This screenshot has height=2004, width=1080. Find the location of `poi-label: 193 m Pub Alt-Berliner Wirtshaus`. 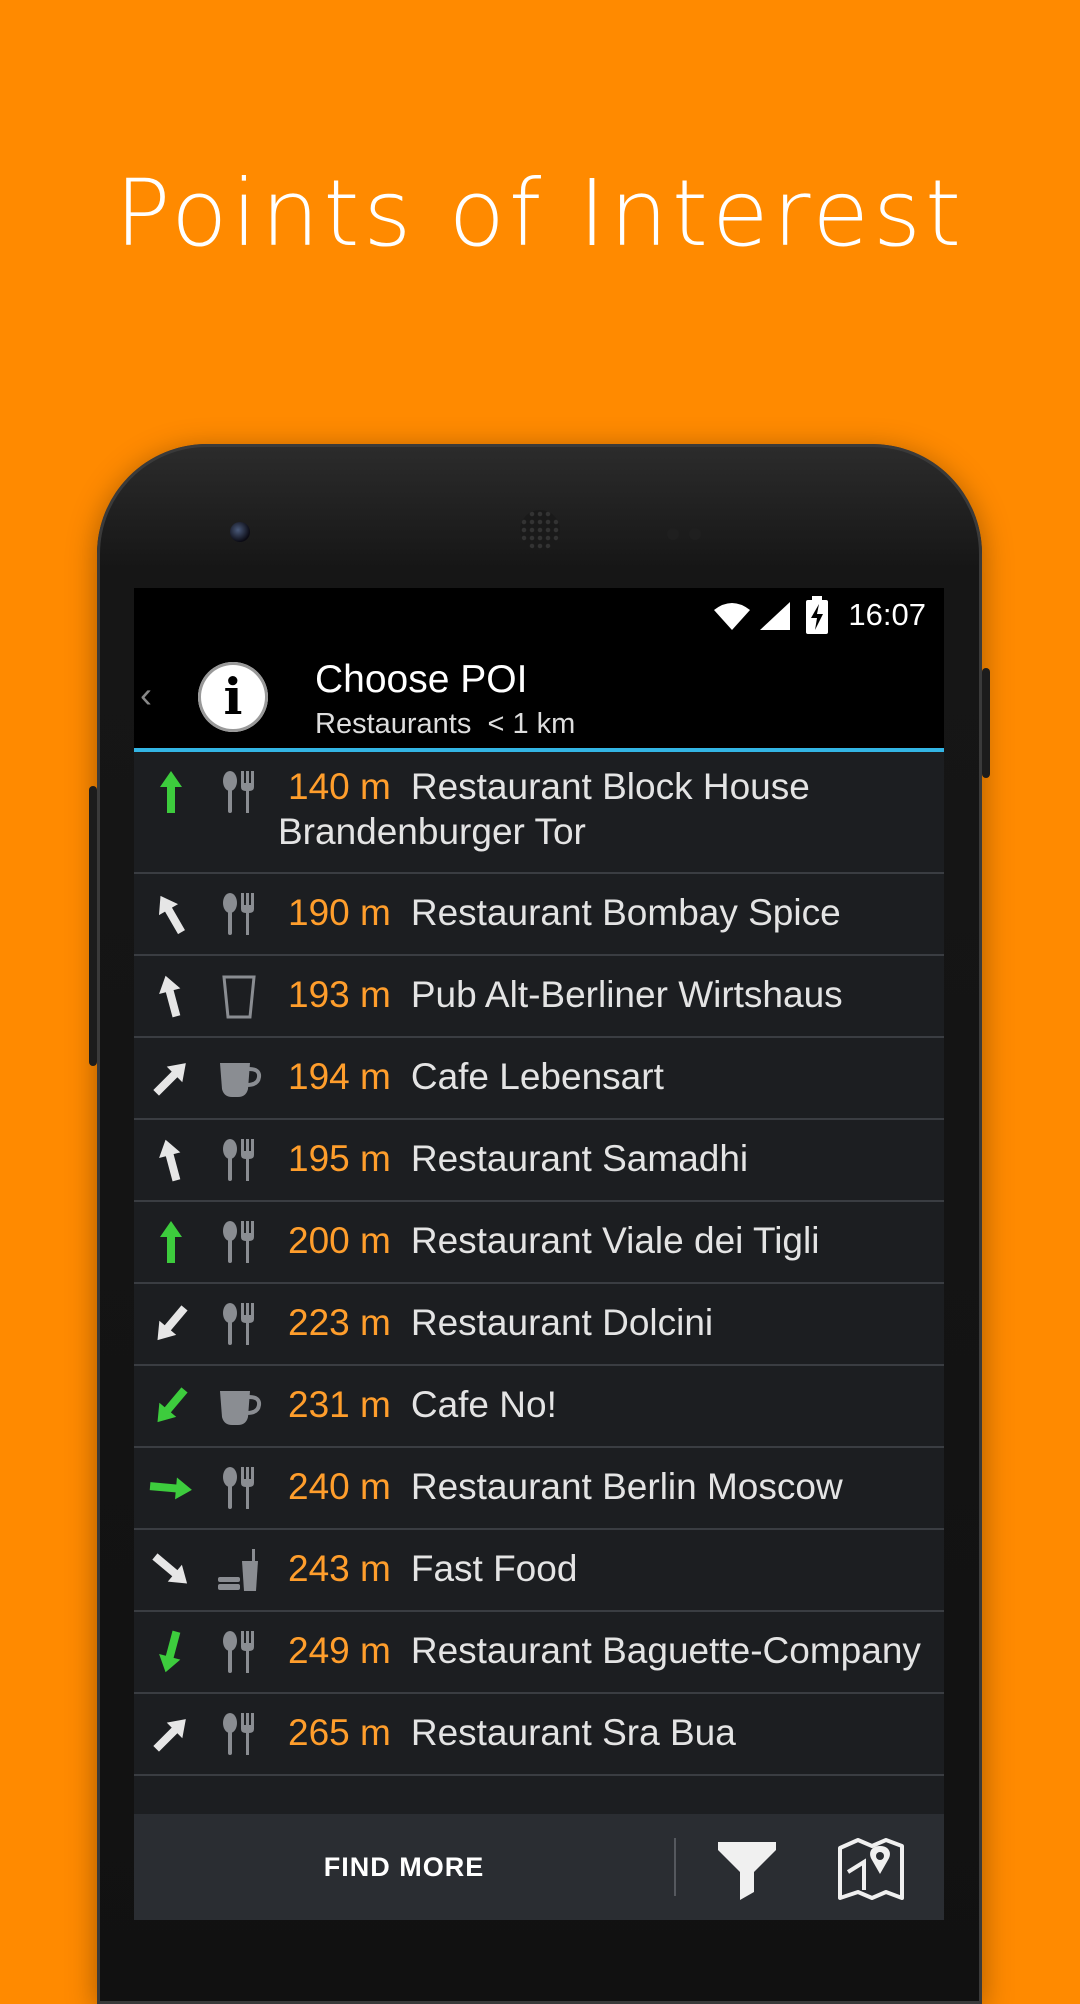

poi-label: 193 m Pub Alt-Berliner Wirtshaus is located at coordinates (613, 995).